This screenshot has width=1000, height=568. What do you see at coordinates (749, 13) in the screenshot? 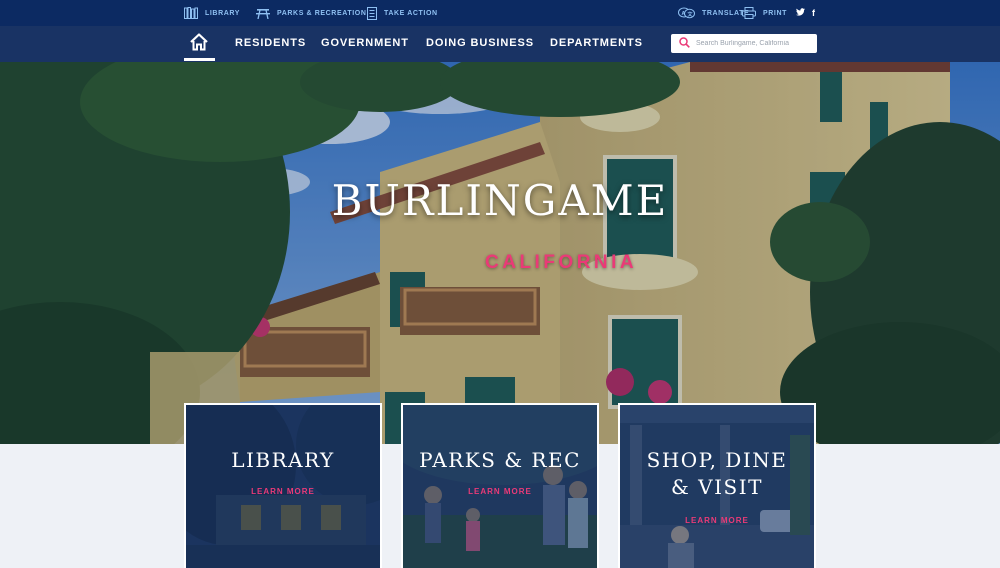
I see `print-icon` at bounding box center [749, 13].